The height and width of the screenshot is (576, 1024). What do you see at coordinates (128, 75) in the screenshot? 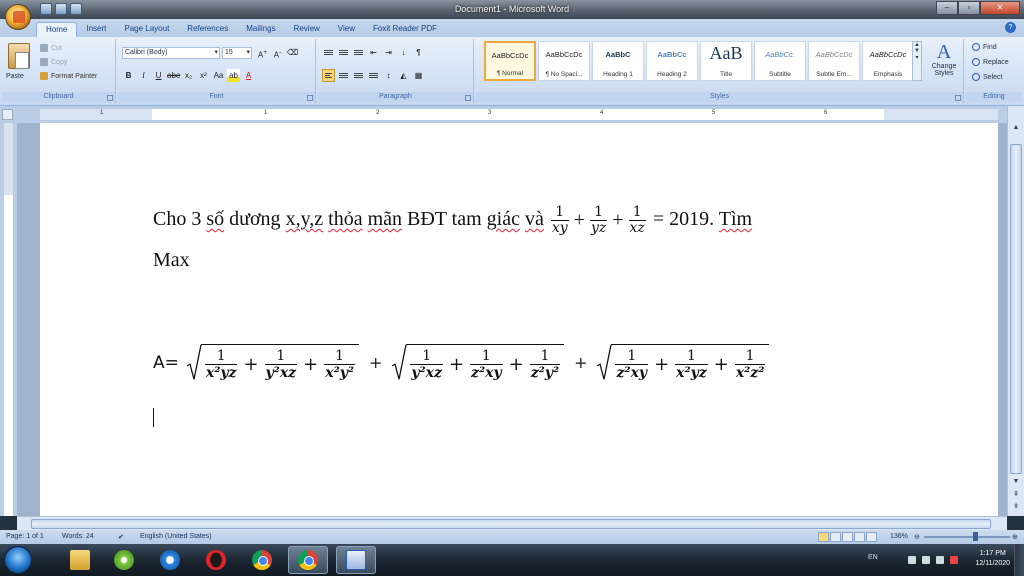
I see `bold-icon: B` at bounding box center [128, 75].